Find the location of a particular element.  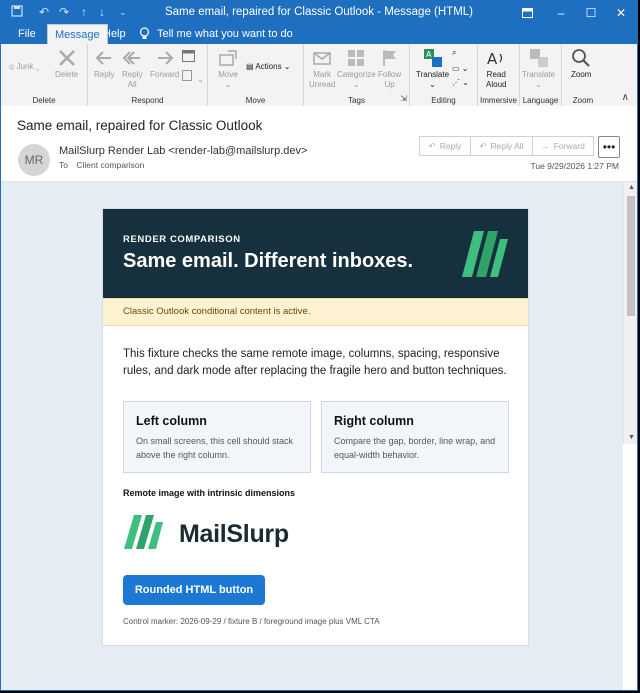

reply-all-action-button: ↶ Reply All is located at coordinates (502, 146).